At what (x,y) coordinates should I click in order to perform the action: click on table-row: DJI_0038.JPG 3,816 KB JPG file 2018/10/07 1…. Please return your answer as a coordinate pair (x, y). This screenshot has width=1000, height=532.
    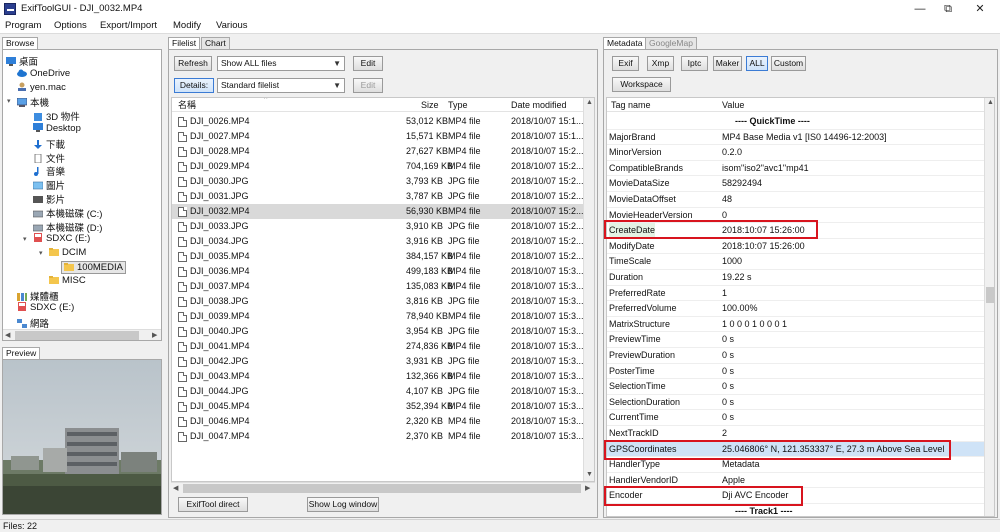
    Looking at the image, I should click on (378, 301).